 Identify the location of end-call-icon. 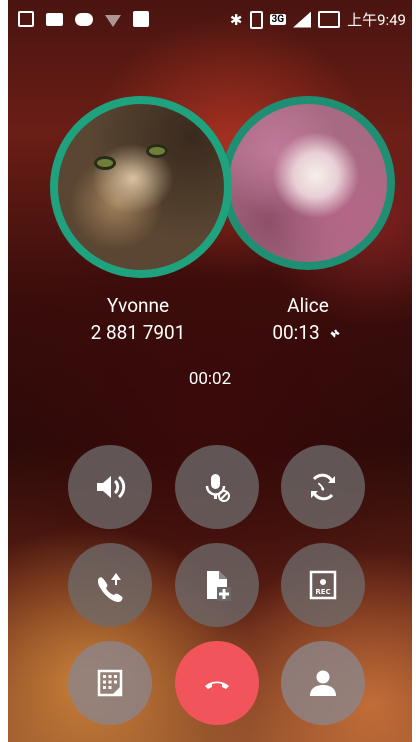
(217, 685).